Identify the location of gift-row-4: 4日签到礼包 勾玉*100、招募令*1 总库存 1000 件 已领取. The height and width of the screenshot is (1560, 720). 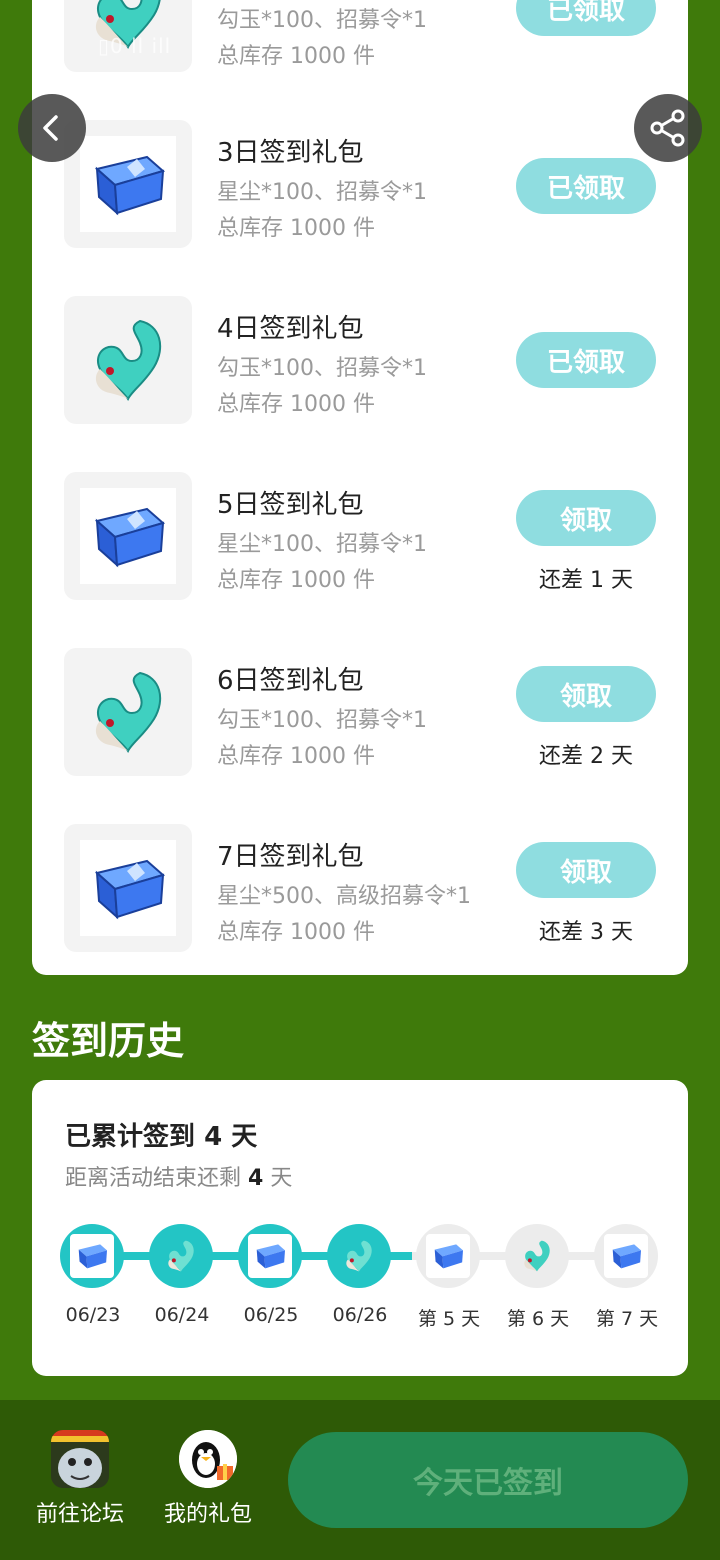
(364, 360).